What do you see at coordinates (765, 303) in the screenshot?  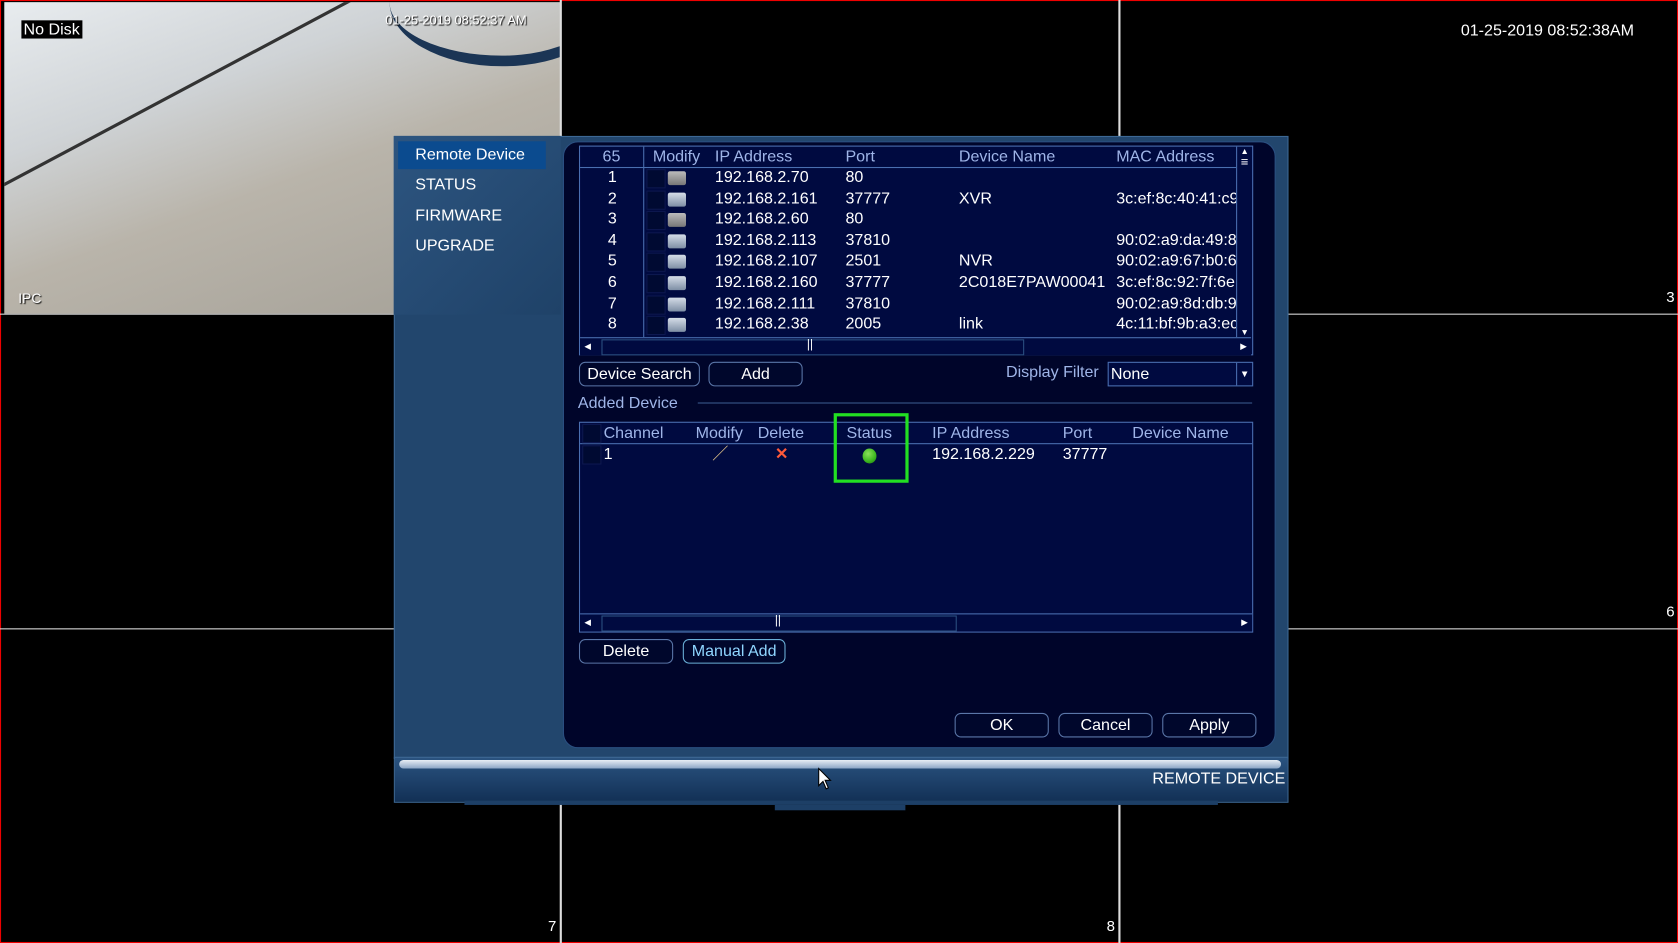 I see `ip-cell: 192.168.2.111` at bounding box center [765, 303].